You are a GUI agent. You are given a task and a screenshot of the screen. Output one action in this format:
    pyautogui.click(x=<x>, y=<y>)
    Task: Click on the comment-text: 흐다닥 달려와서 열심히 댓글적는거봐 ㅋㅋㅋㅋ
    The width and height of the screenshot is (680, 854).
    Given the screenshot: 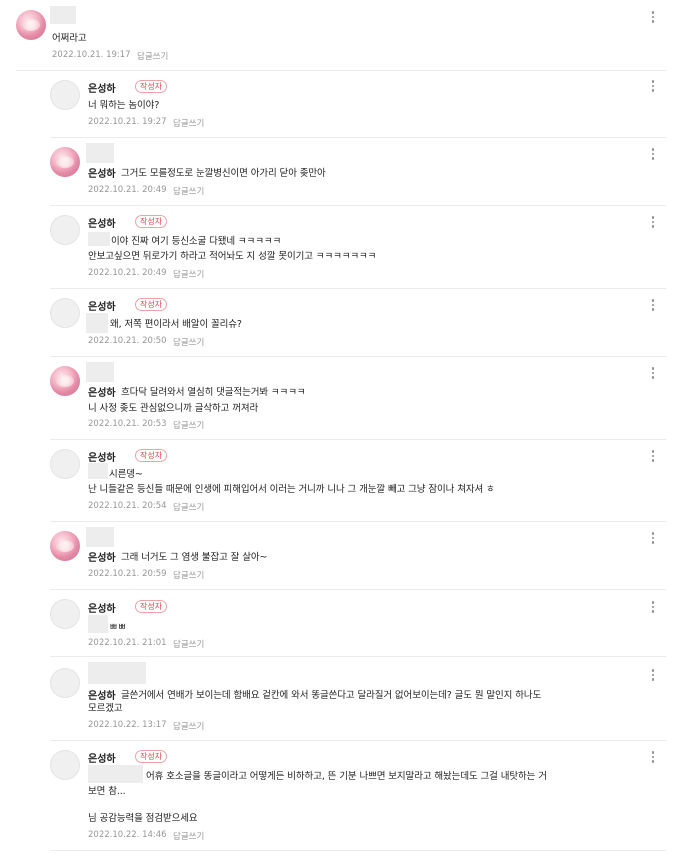 What is the action you would take?
    pyautogui.click(x=213, y=392)
    